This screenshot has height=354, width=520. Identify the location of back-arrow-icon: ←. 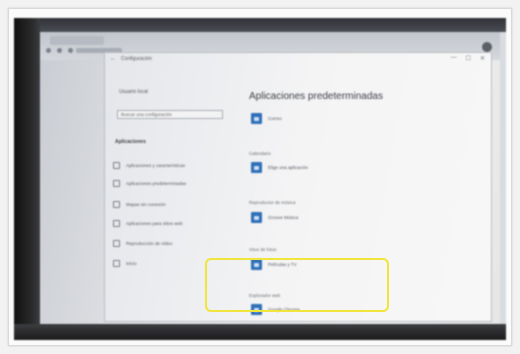
(113, 59).